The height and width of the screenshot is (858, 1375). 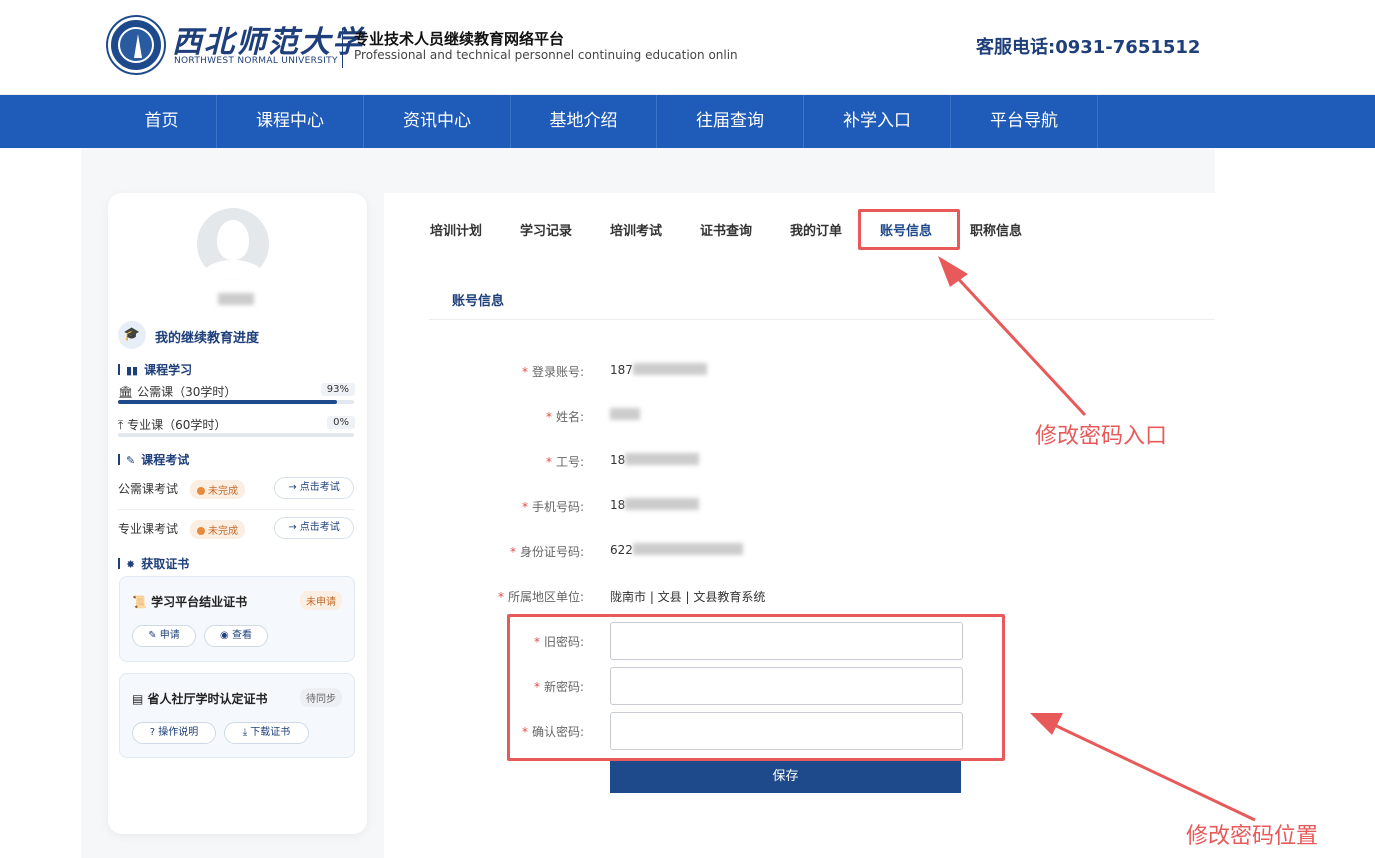 I want to click on arrow-entry-icon, so click(x=1012, y=336).